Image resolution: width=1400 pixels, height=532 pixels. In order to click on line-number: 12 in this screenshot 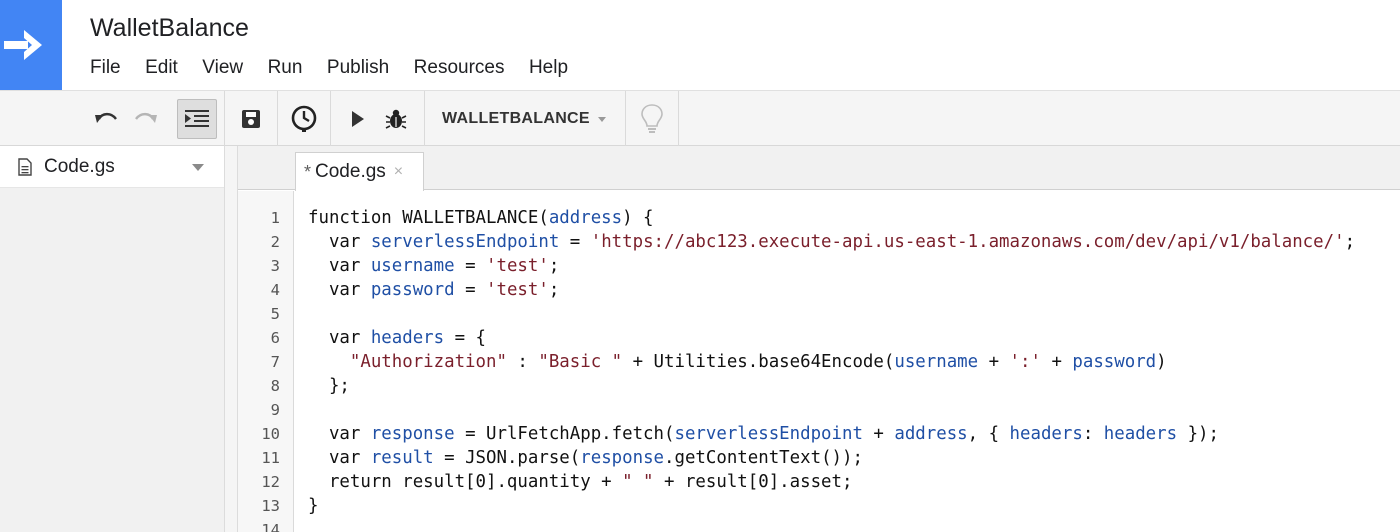, I will do `click(270, 482)`.